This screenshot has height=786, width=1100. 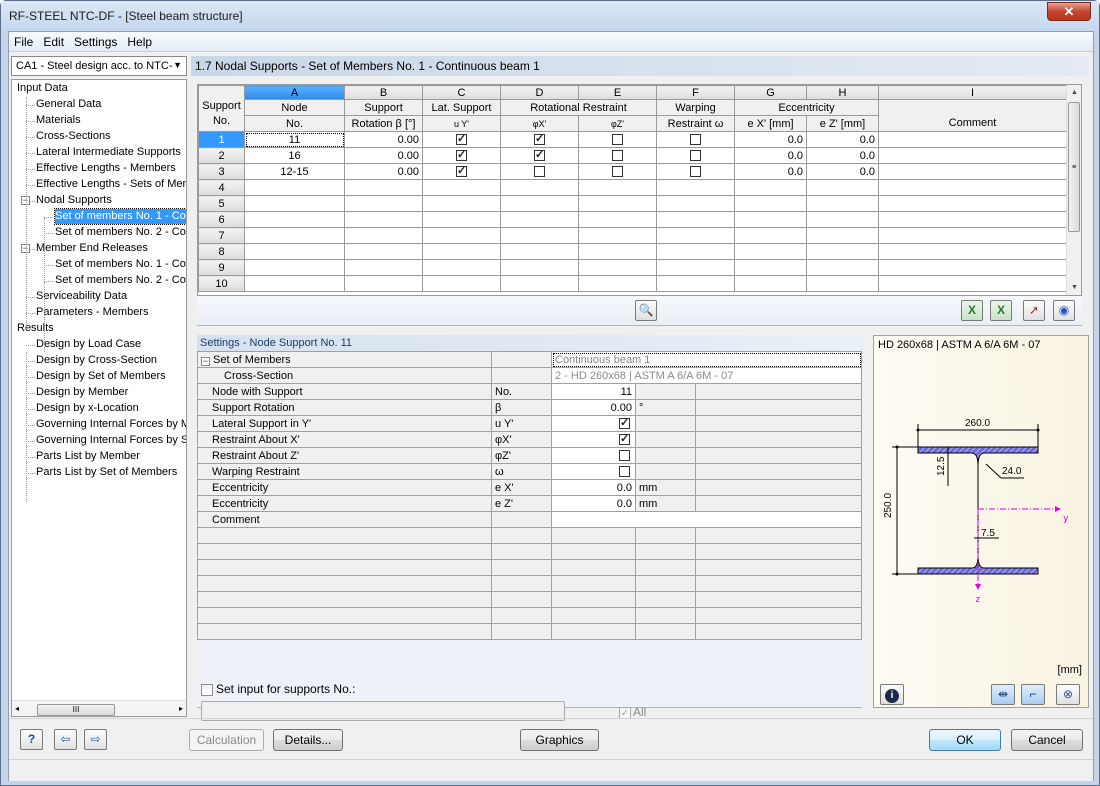 I want to click on export-excel-button: X, so click(x=972, y=310).